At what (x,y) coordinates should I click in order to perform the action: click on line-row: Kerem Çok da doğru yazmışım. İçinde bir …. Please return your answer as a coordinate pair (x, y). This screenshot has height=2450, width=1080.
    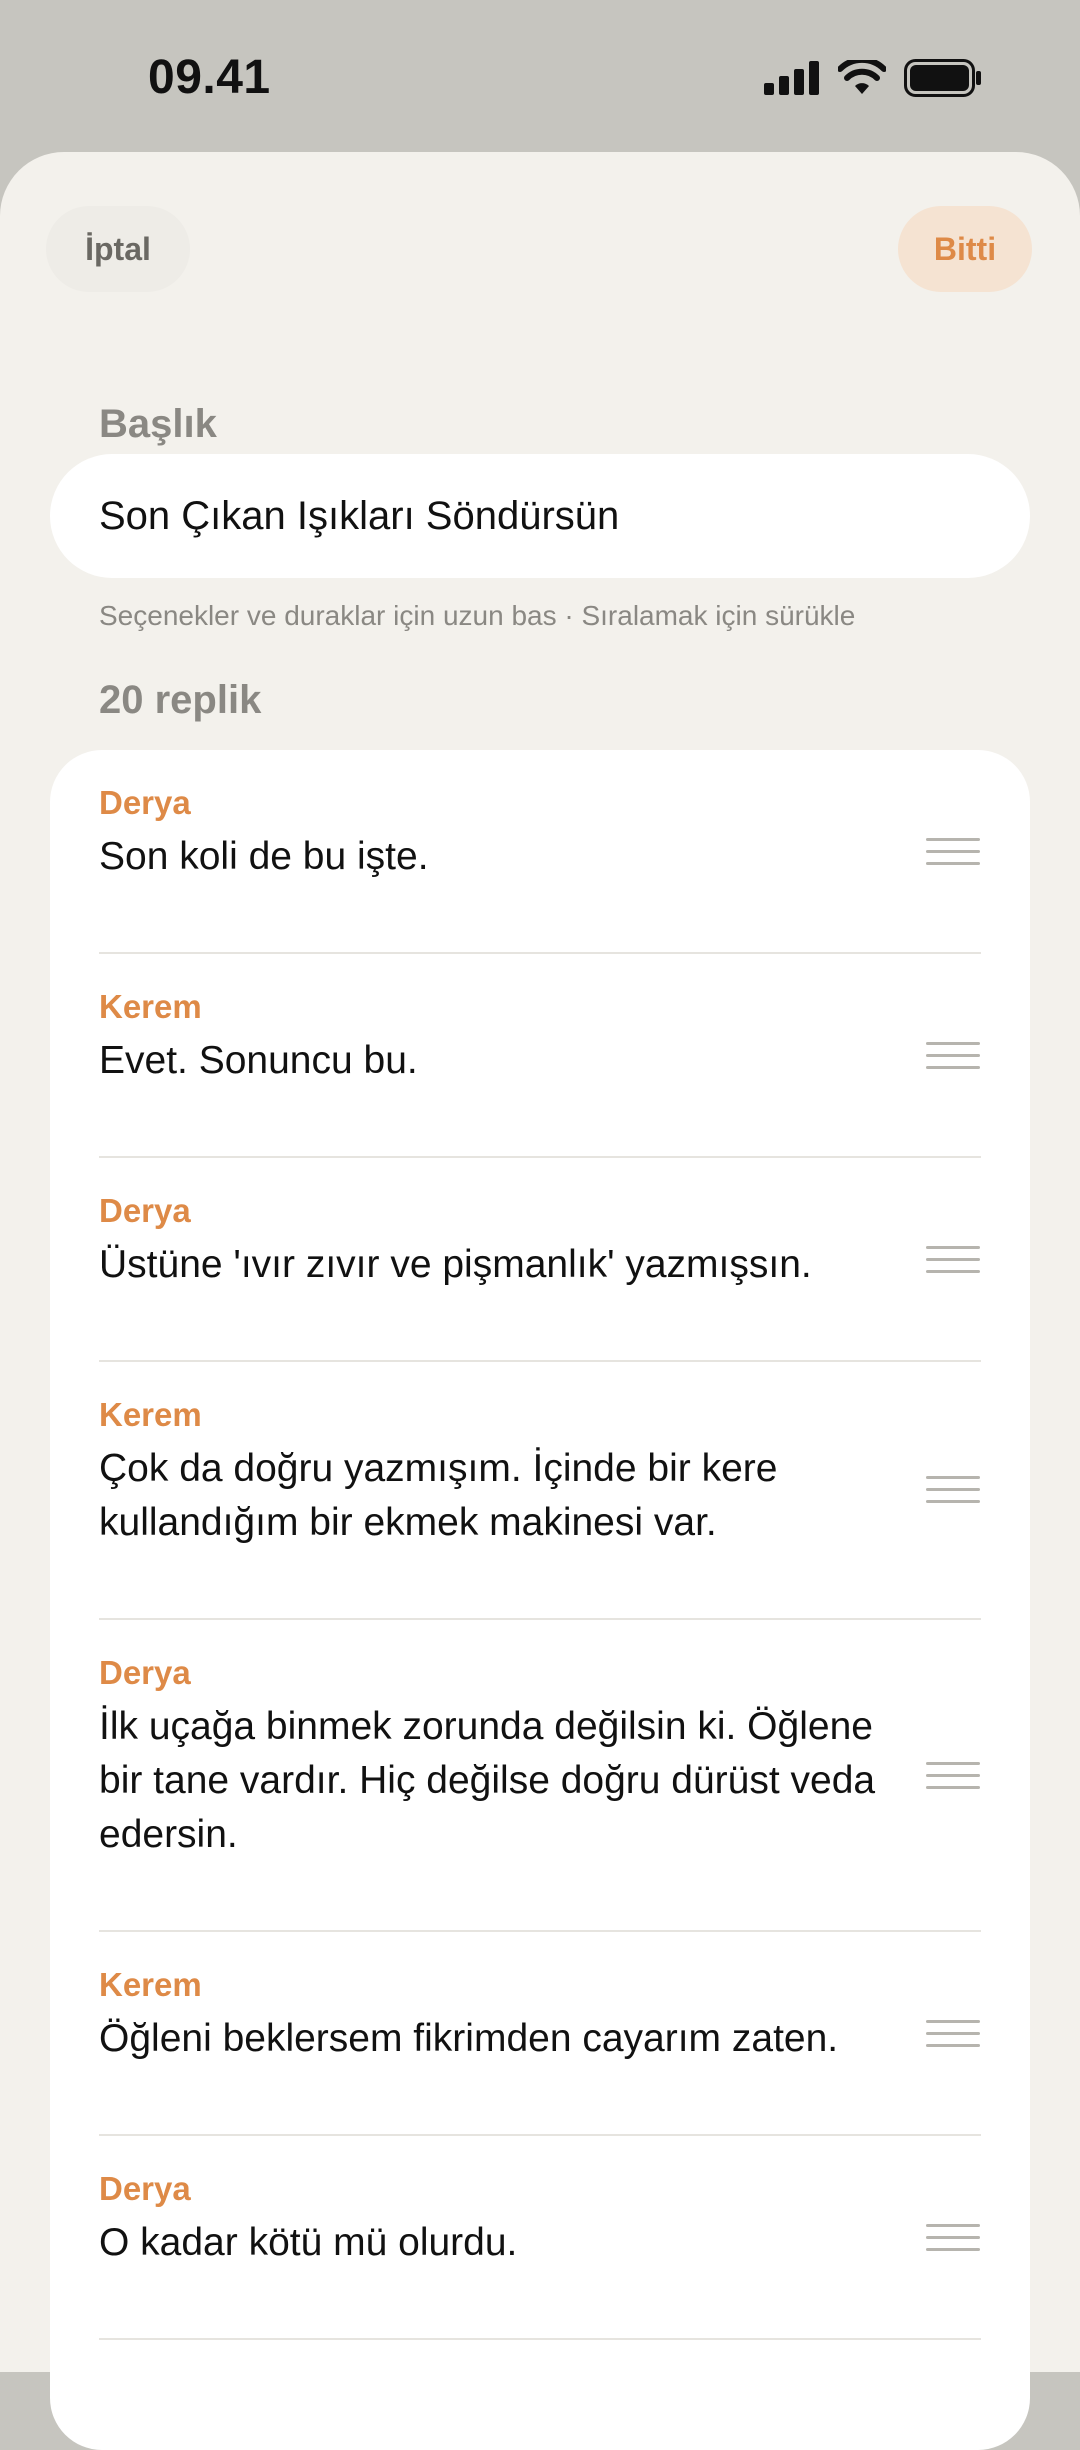
    Looking at the image, I should click on (540, 1491).